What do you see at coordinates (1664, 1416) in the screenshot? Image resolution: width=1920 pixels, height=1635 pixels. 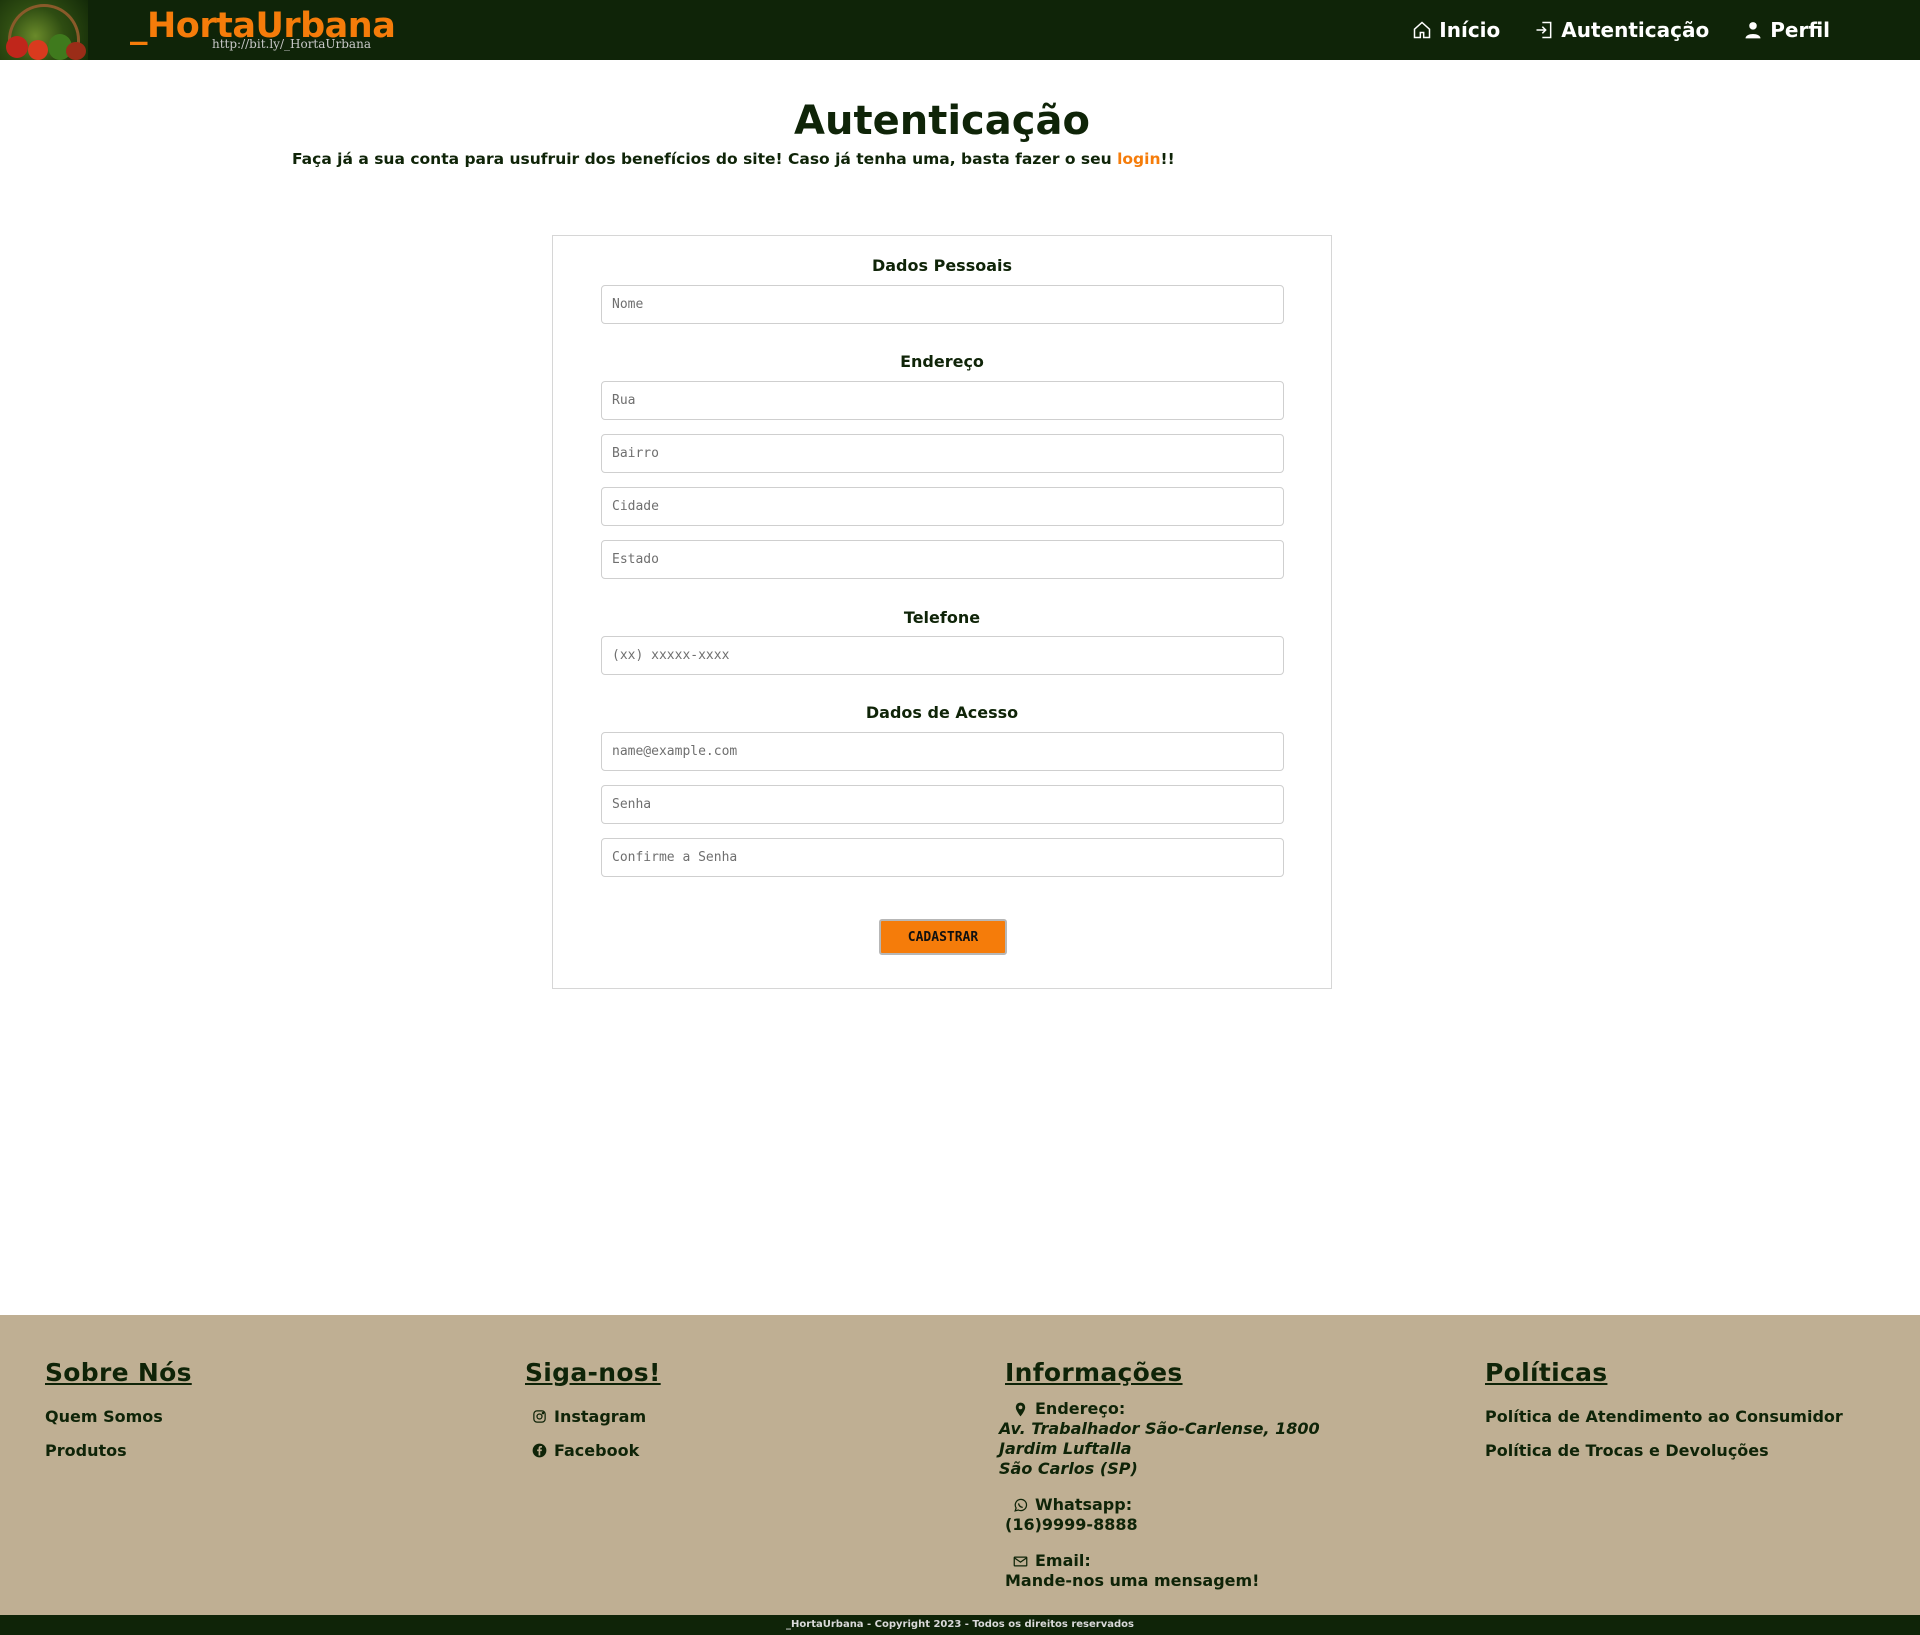 I see `footer-link-atendimento: Política de Atendimento ao Consumidor` at bounding box center [1664, 1416].